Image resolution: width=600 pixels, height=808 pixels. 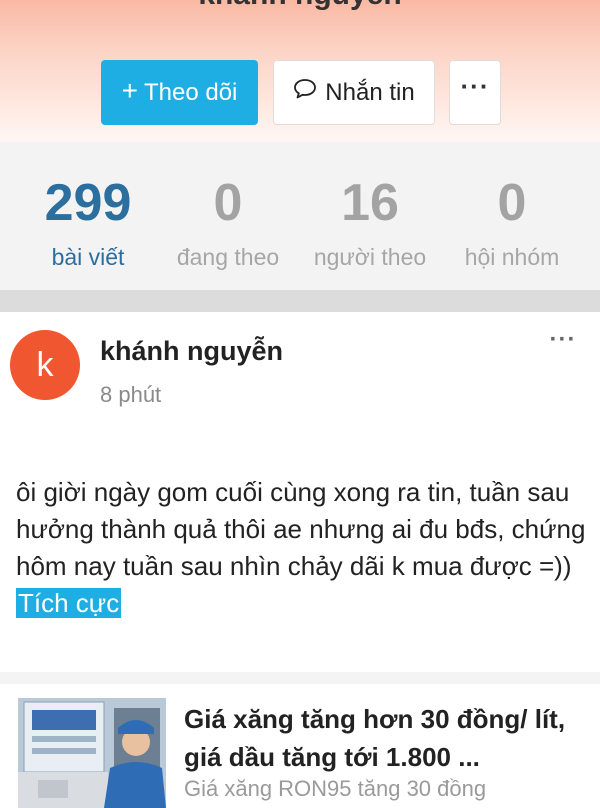 I want to click on stat-label: đang theo, so click(x=228, y=257).